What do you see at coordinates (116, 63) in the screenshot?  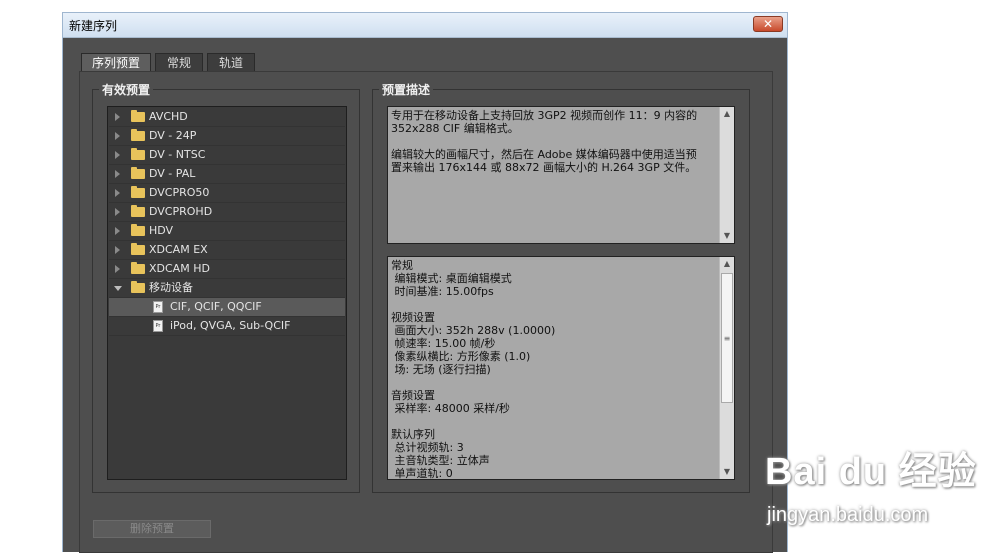 I see `tab-sequence-presets: 序列预置` at bounding box center [116, 63].